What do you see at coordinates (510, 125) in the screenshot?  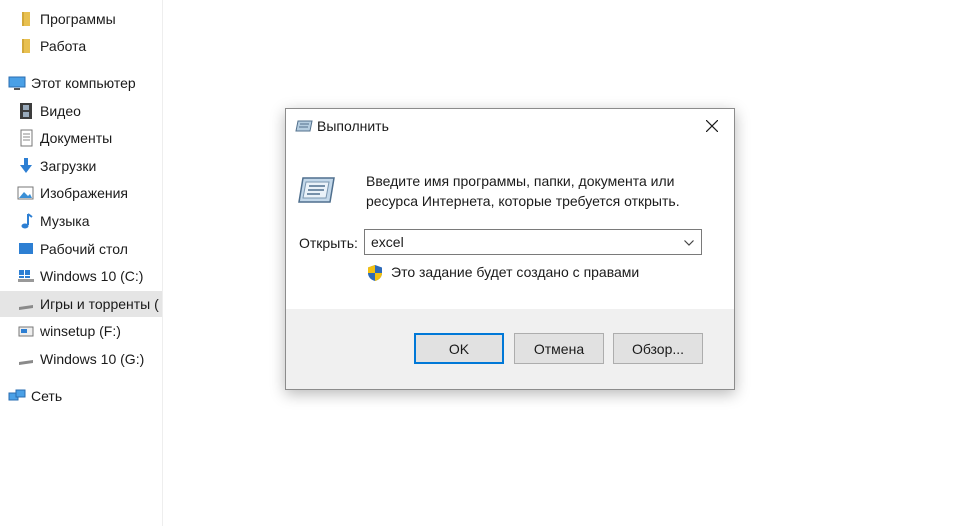 I see `dialog-titlebar: Выполнить` at bounding box center [510, 125].